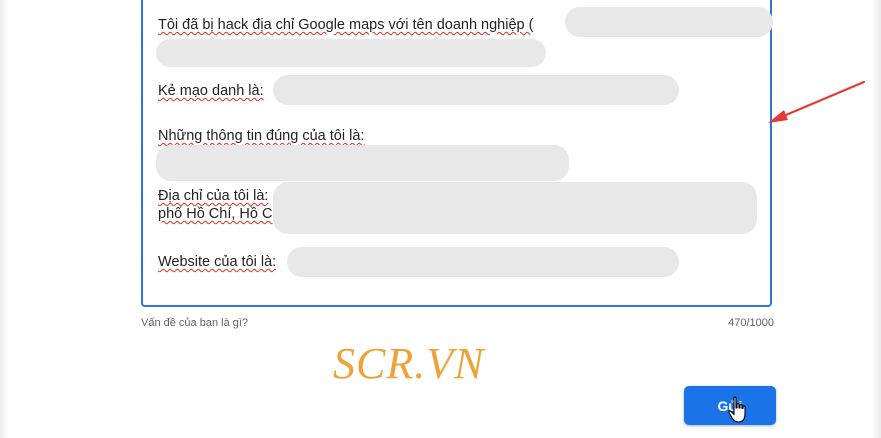  What do you see at coordinates (751, 323) in the screenshot?
I see `character-counter: 470/1000` at bounding box center [751, 323].